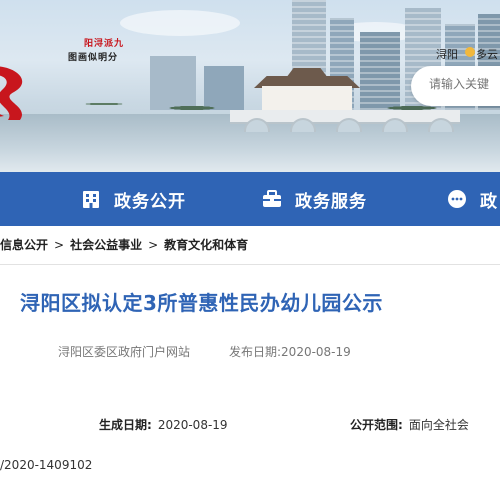 This screenshot has width=500, height=500. Describe the element at coordinates (470, 52) in the screenshot. I see `weather-icon` at that location.